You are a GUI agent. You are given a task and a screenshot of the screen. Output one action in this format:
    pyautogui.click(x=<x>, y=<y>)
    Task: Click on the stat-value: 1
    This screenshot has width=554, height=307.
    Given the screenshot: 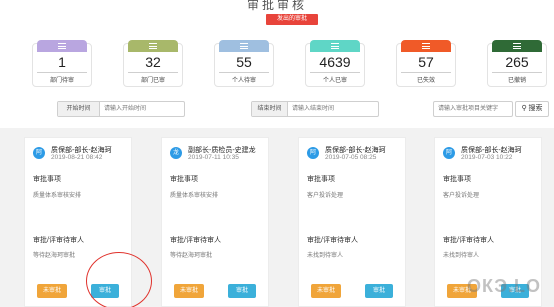 What is the action you would take?
    pyautogui.click(x=62, y=62)
    